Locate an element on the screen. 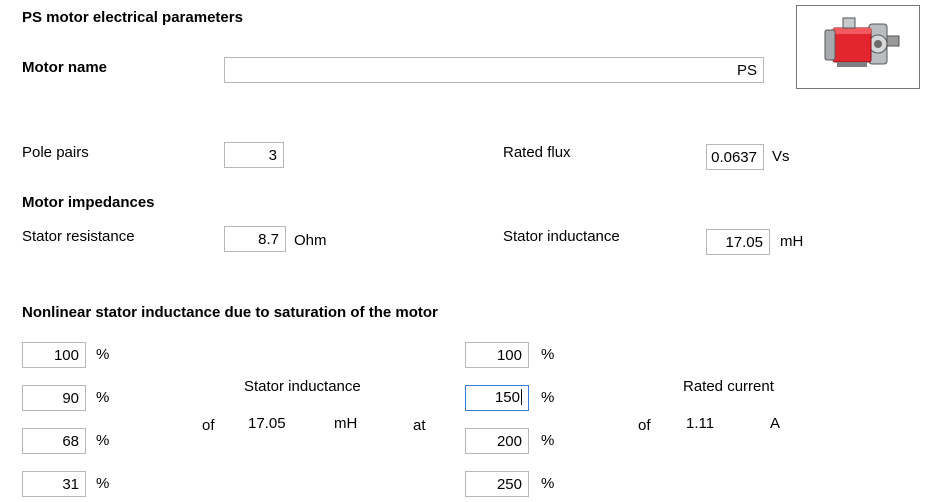 Image resolution: width=940 pixels, height=502 pixels. stator-resistance-input is located at coordinates (255, 239).